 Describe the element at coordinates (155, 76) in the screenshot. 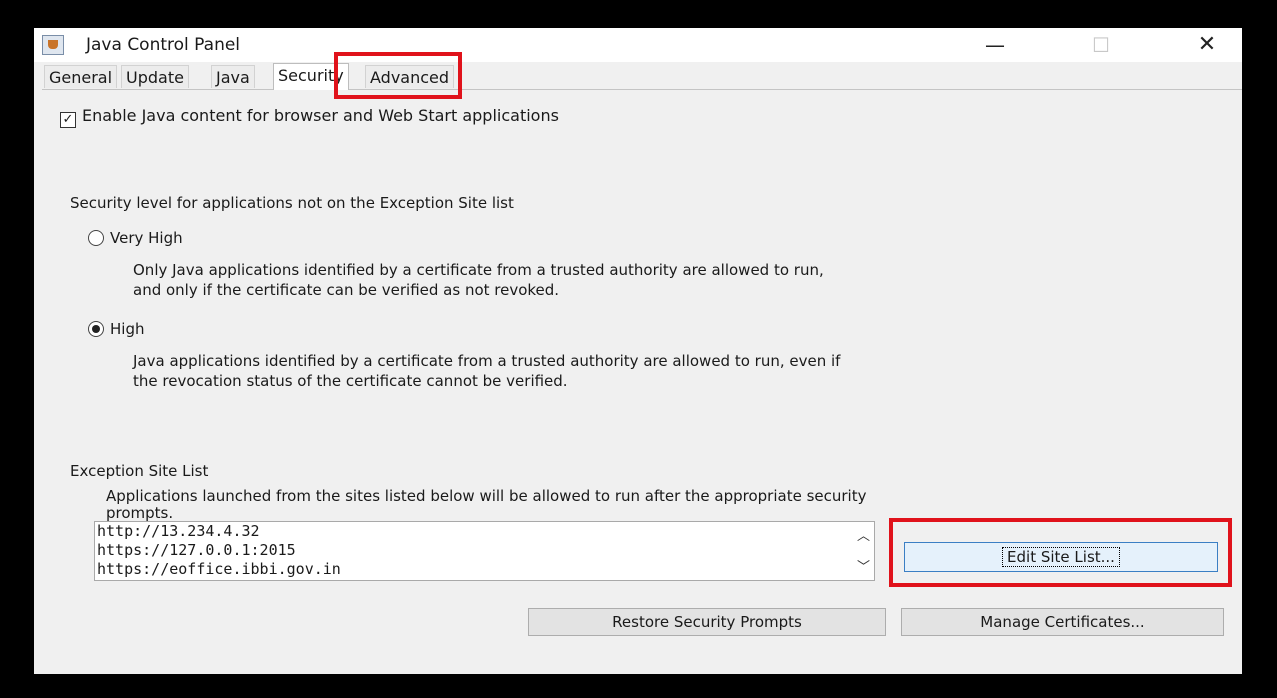

I see `tab-update: Update` at that location.